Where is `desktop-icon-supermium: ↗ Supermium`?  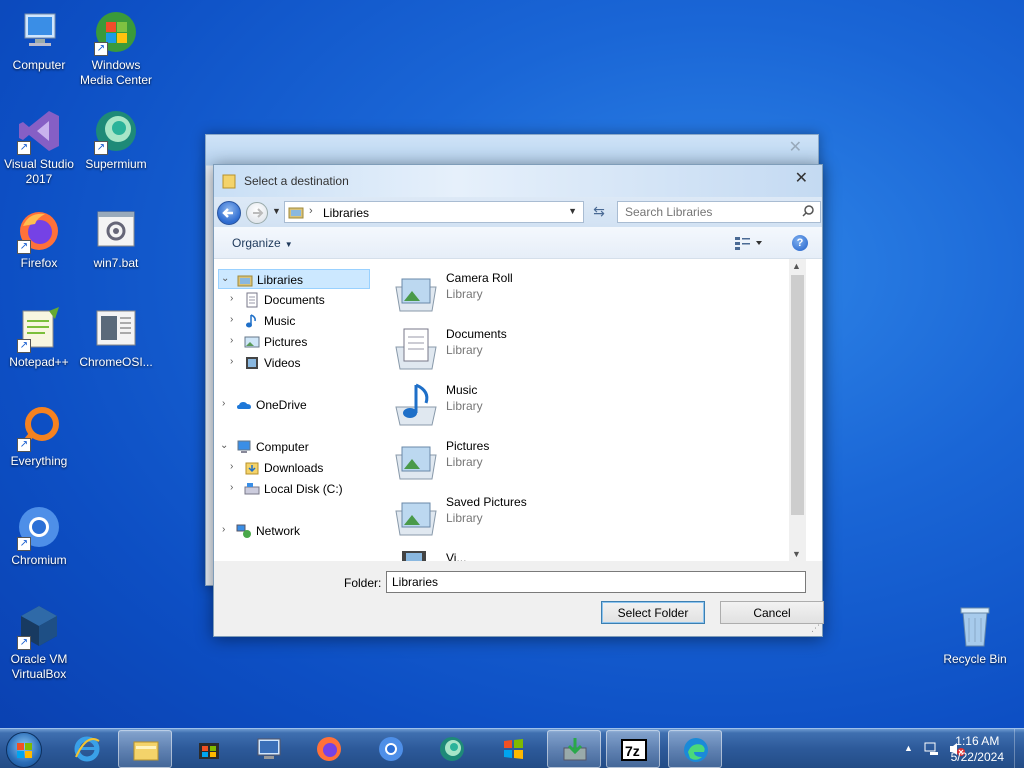 desktop-icon-supermium: ↗ Supermium is located at coordinates (116, 139).